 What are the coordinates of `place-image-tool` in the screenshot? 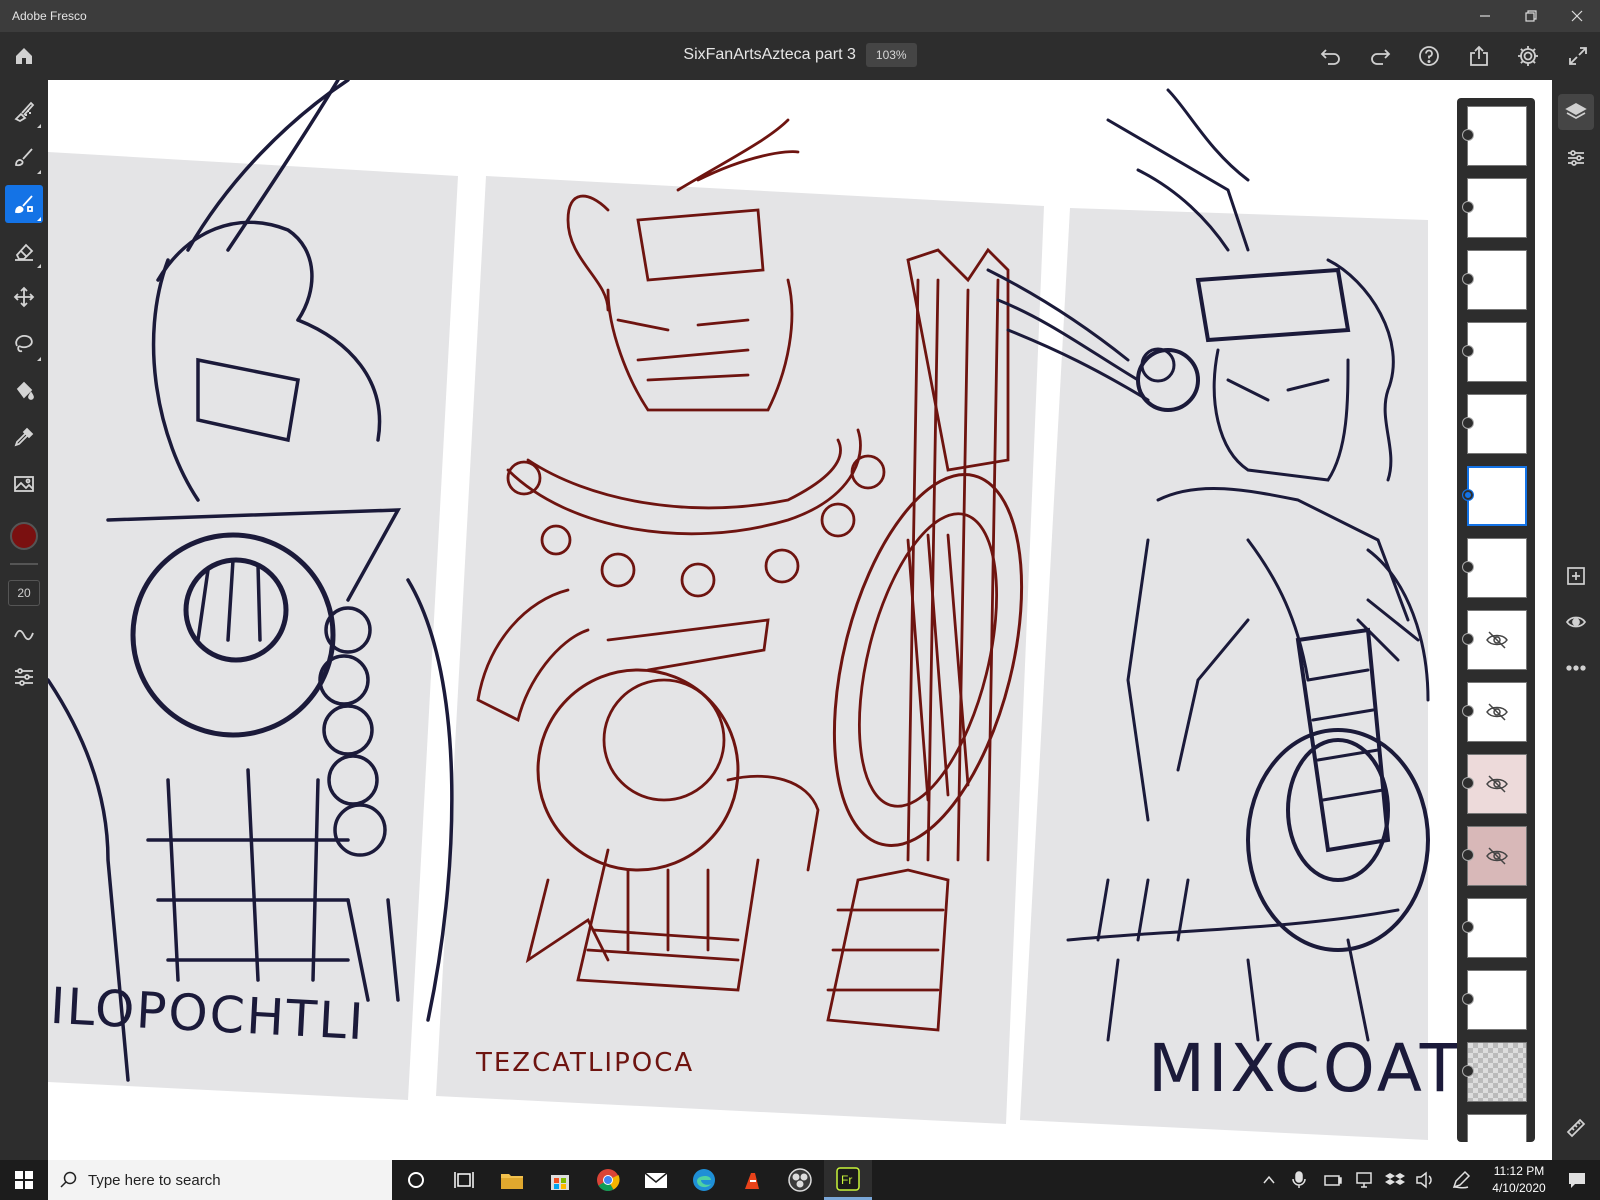 It's located at (24, 484).